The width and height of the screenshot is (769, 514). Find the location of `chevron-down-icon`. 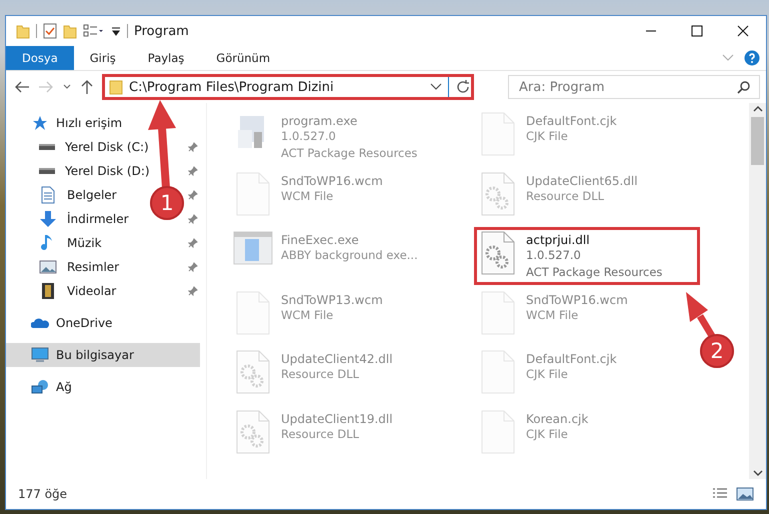

chevron-down-icon is located at coordinates (728, 58).